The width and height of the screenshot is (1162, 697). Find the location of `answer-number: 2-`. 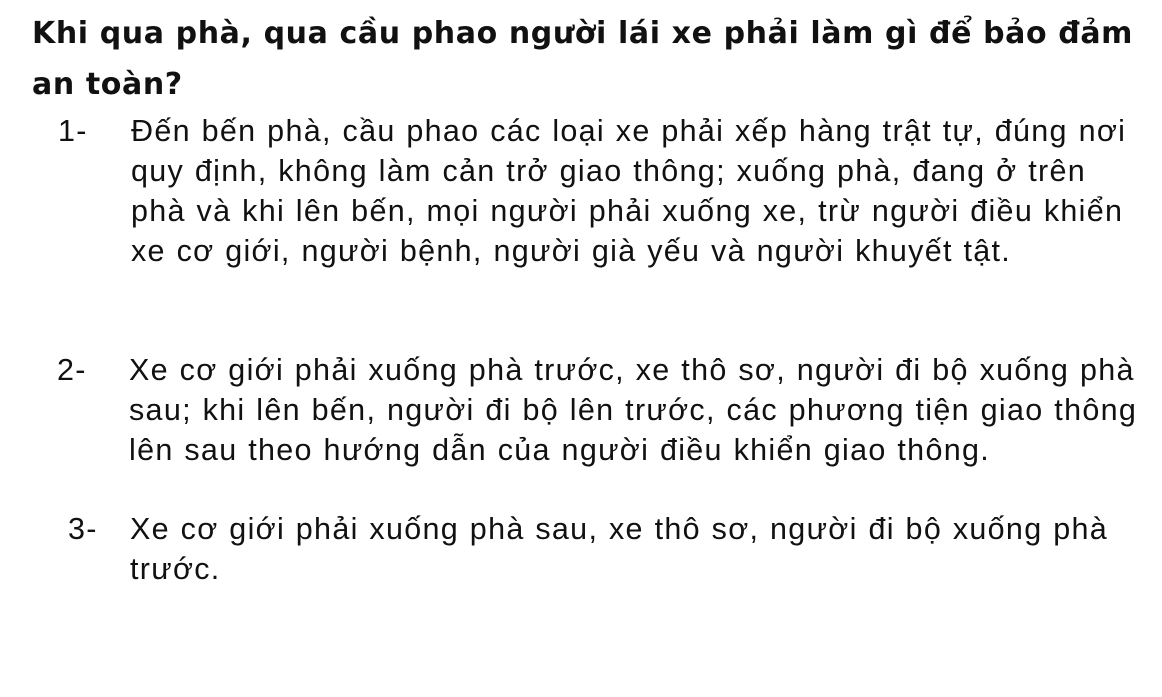

answer-number: 2- is located at coordinates (72, 370).